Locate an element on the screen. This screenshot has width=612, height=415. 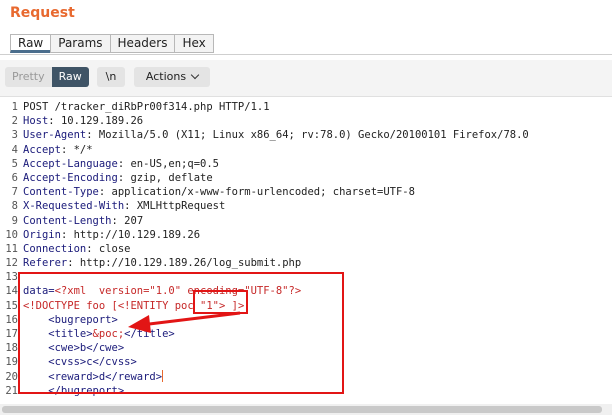
editor-line: 6 Accept-Encoding: gzip, deflate is located at coordinates (112, 177).